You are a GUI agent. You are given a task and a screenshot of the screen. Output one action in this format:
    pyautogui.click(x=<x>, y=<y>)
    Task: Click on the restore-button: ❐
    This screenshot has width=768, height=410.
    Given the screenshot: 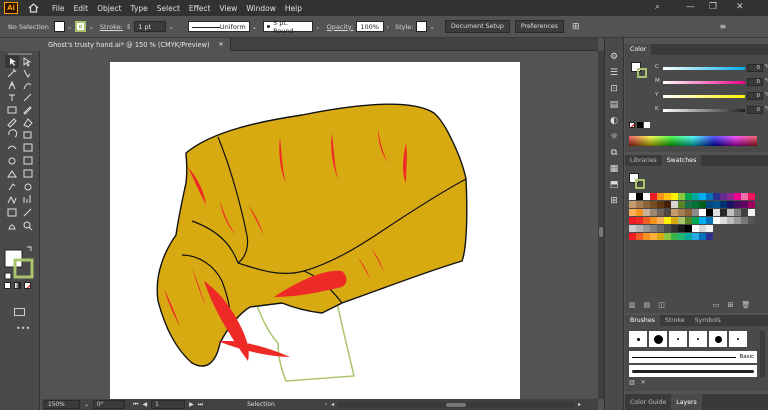 What is the action you would take?
    pyautogui.click(x=713, y=7)
    